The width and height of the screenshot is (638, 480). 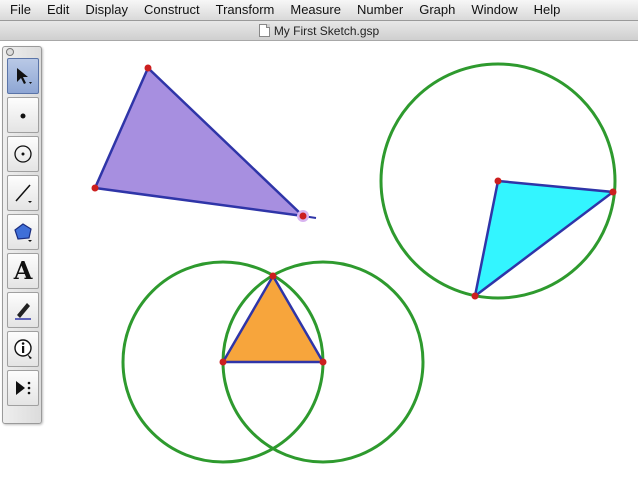 I want to click on information-icon, so click(x=23, y=349).